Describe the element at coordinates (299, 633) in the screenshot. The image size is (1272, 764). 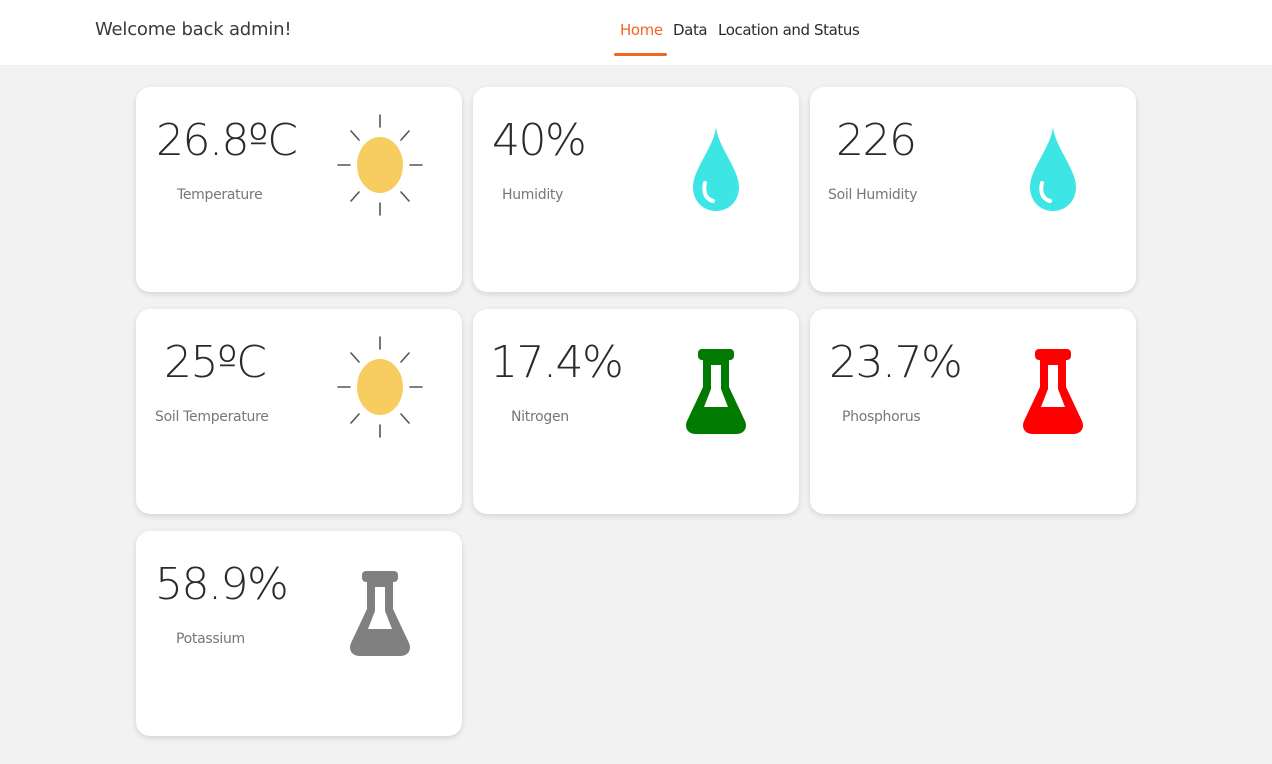
I see `potassium-card: 58.9% Potassium` at that location.